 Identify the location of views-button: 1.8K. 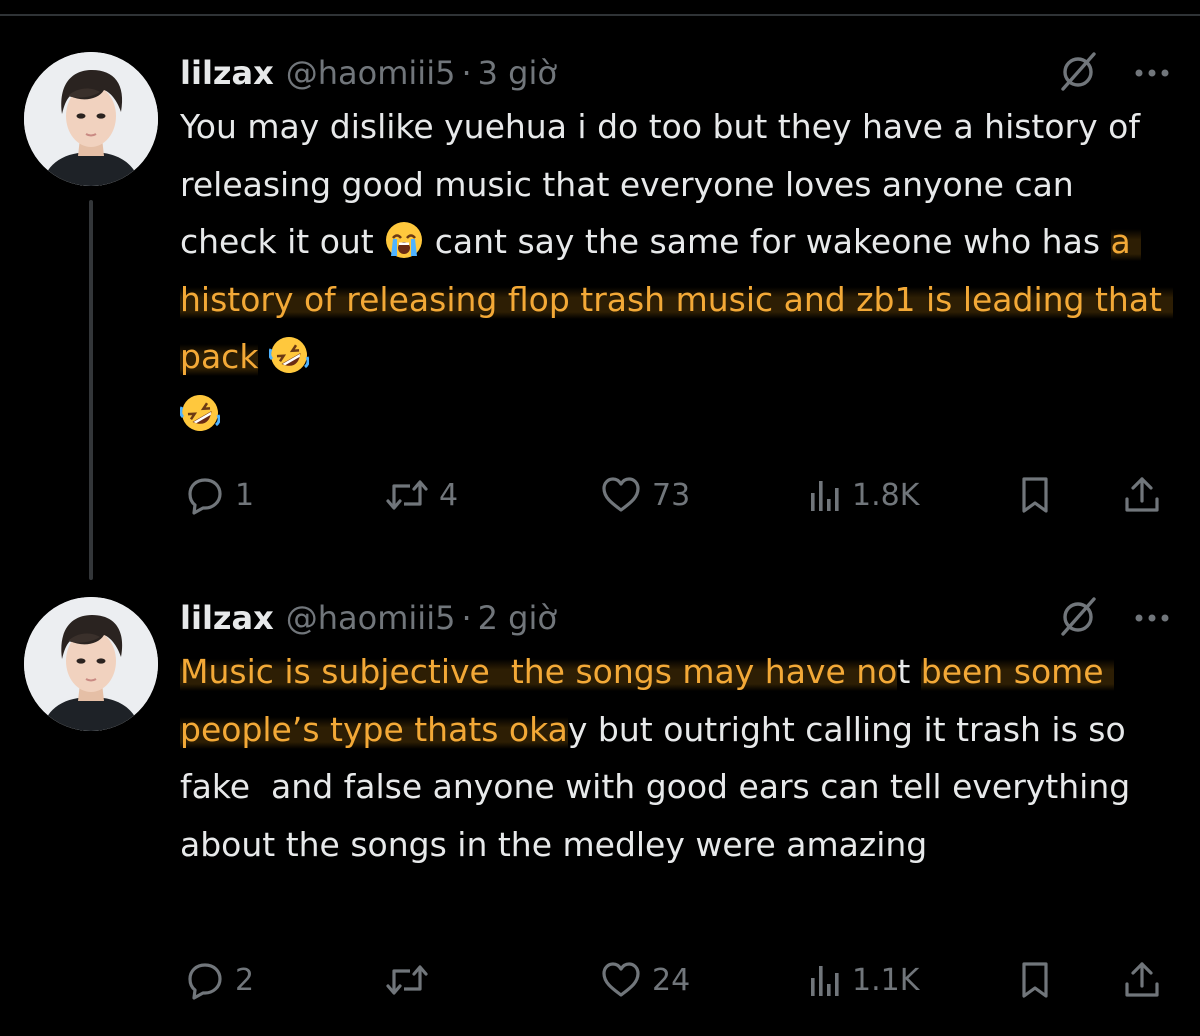
(863, 495).